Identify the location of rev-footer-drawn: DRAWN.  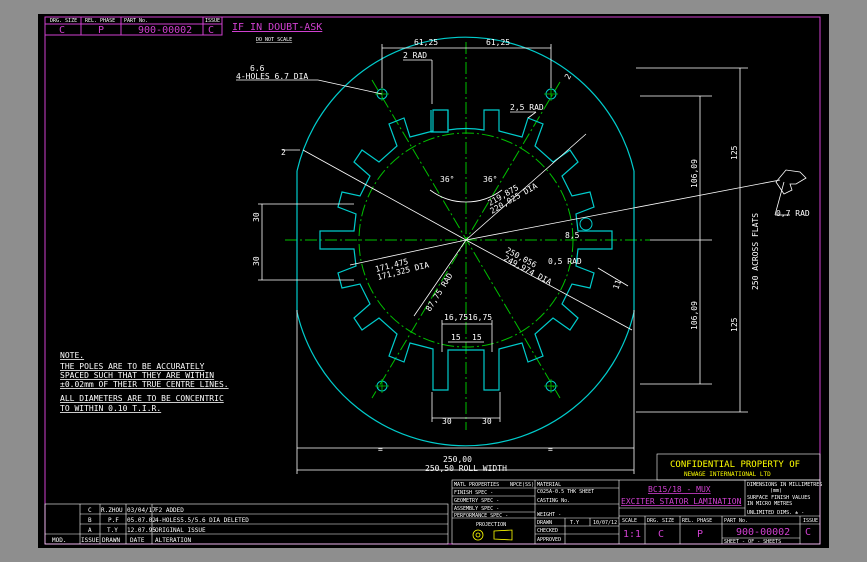
(111, 540).